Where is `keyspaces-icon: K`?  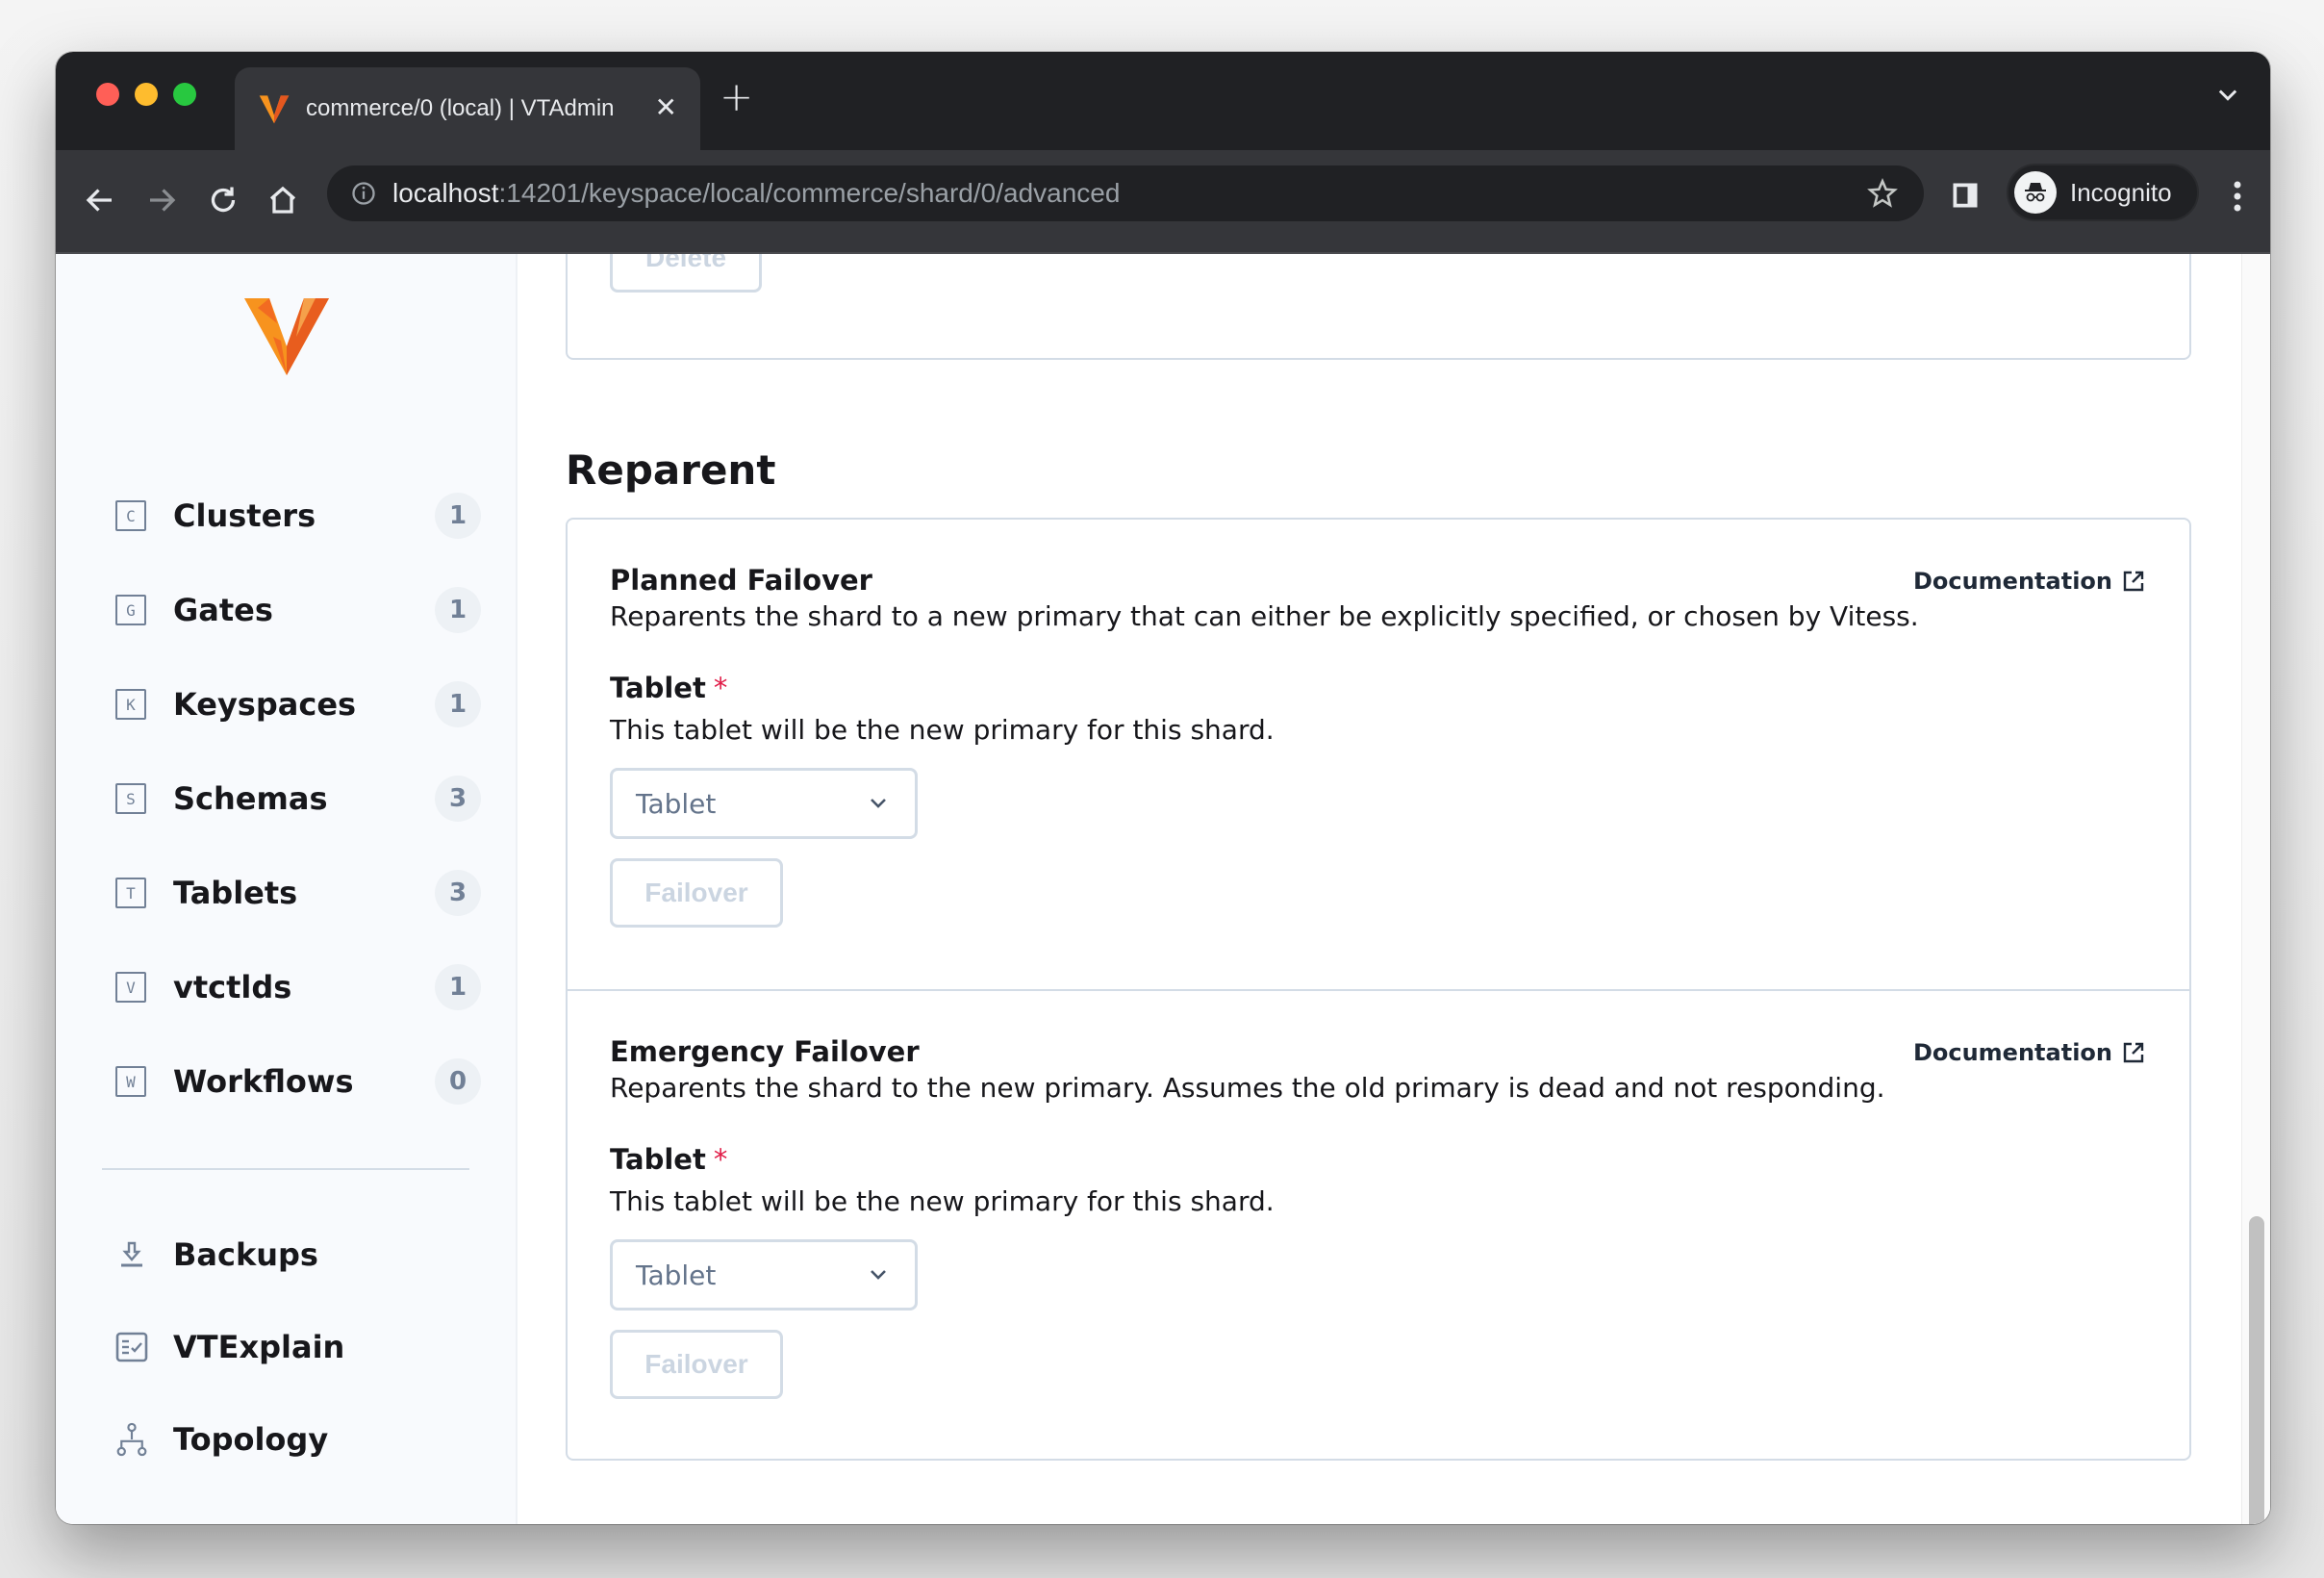
keyspaces-icon: K is located at coordinates (130, 704).